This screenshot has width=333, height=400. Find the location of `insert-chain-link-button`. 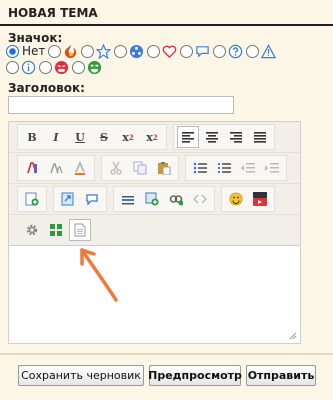

insert-chain-link-button is located at coordinates (176, 199).